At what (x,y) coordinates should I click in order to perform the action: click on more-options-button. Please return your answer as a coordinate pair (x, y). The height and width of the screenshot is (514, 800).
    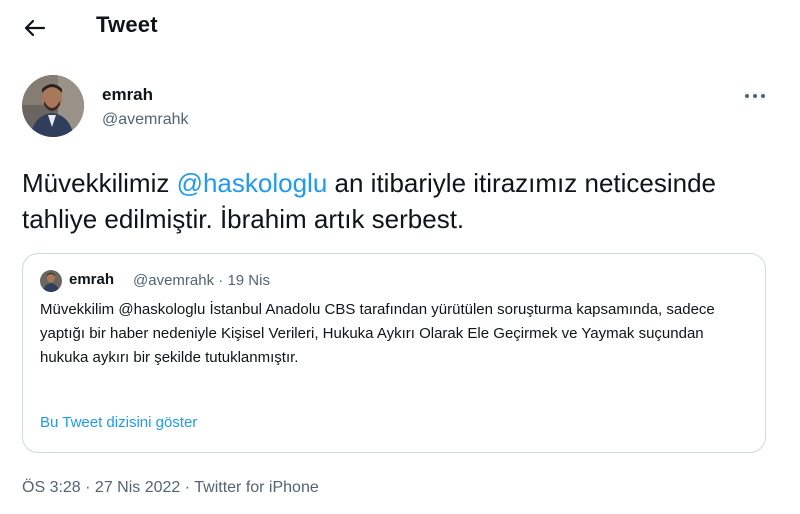
    Looking at the image, I should click on (755, 96).